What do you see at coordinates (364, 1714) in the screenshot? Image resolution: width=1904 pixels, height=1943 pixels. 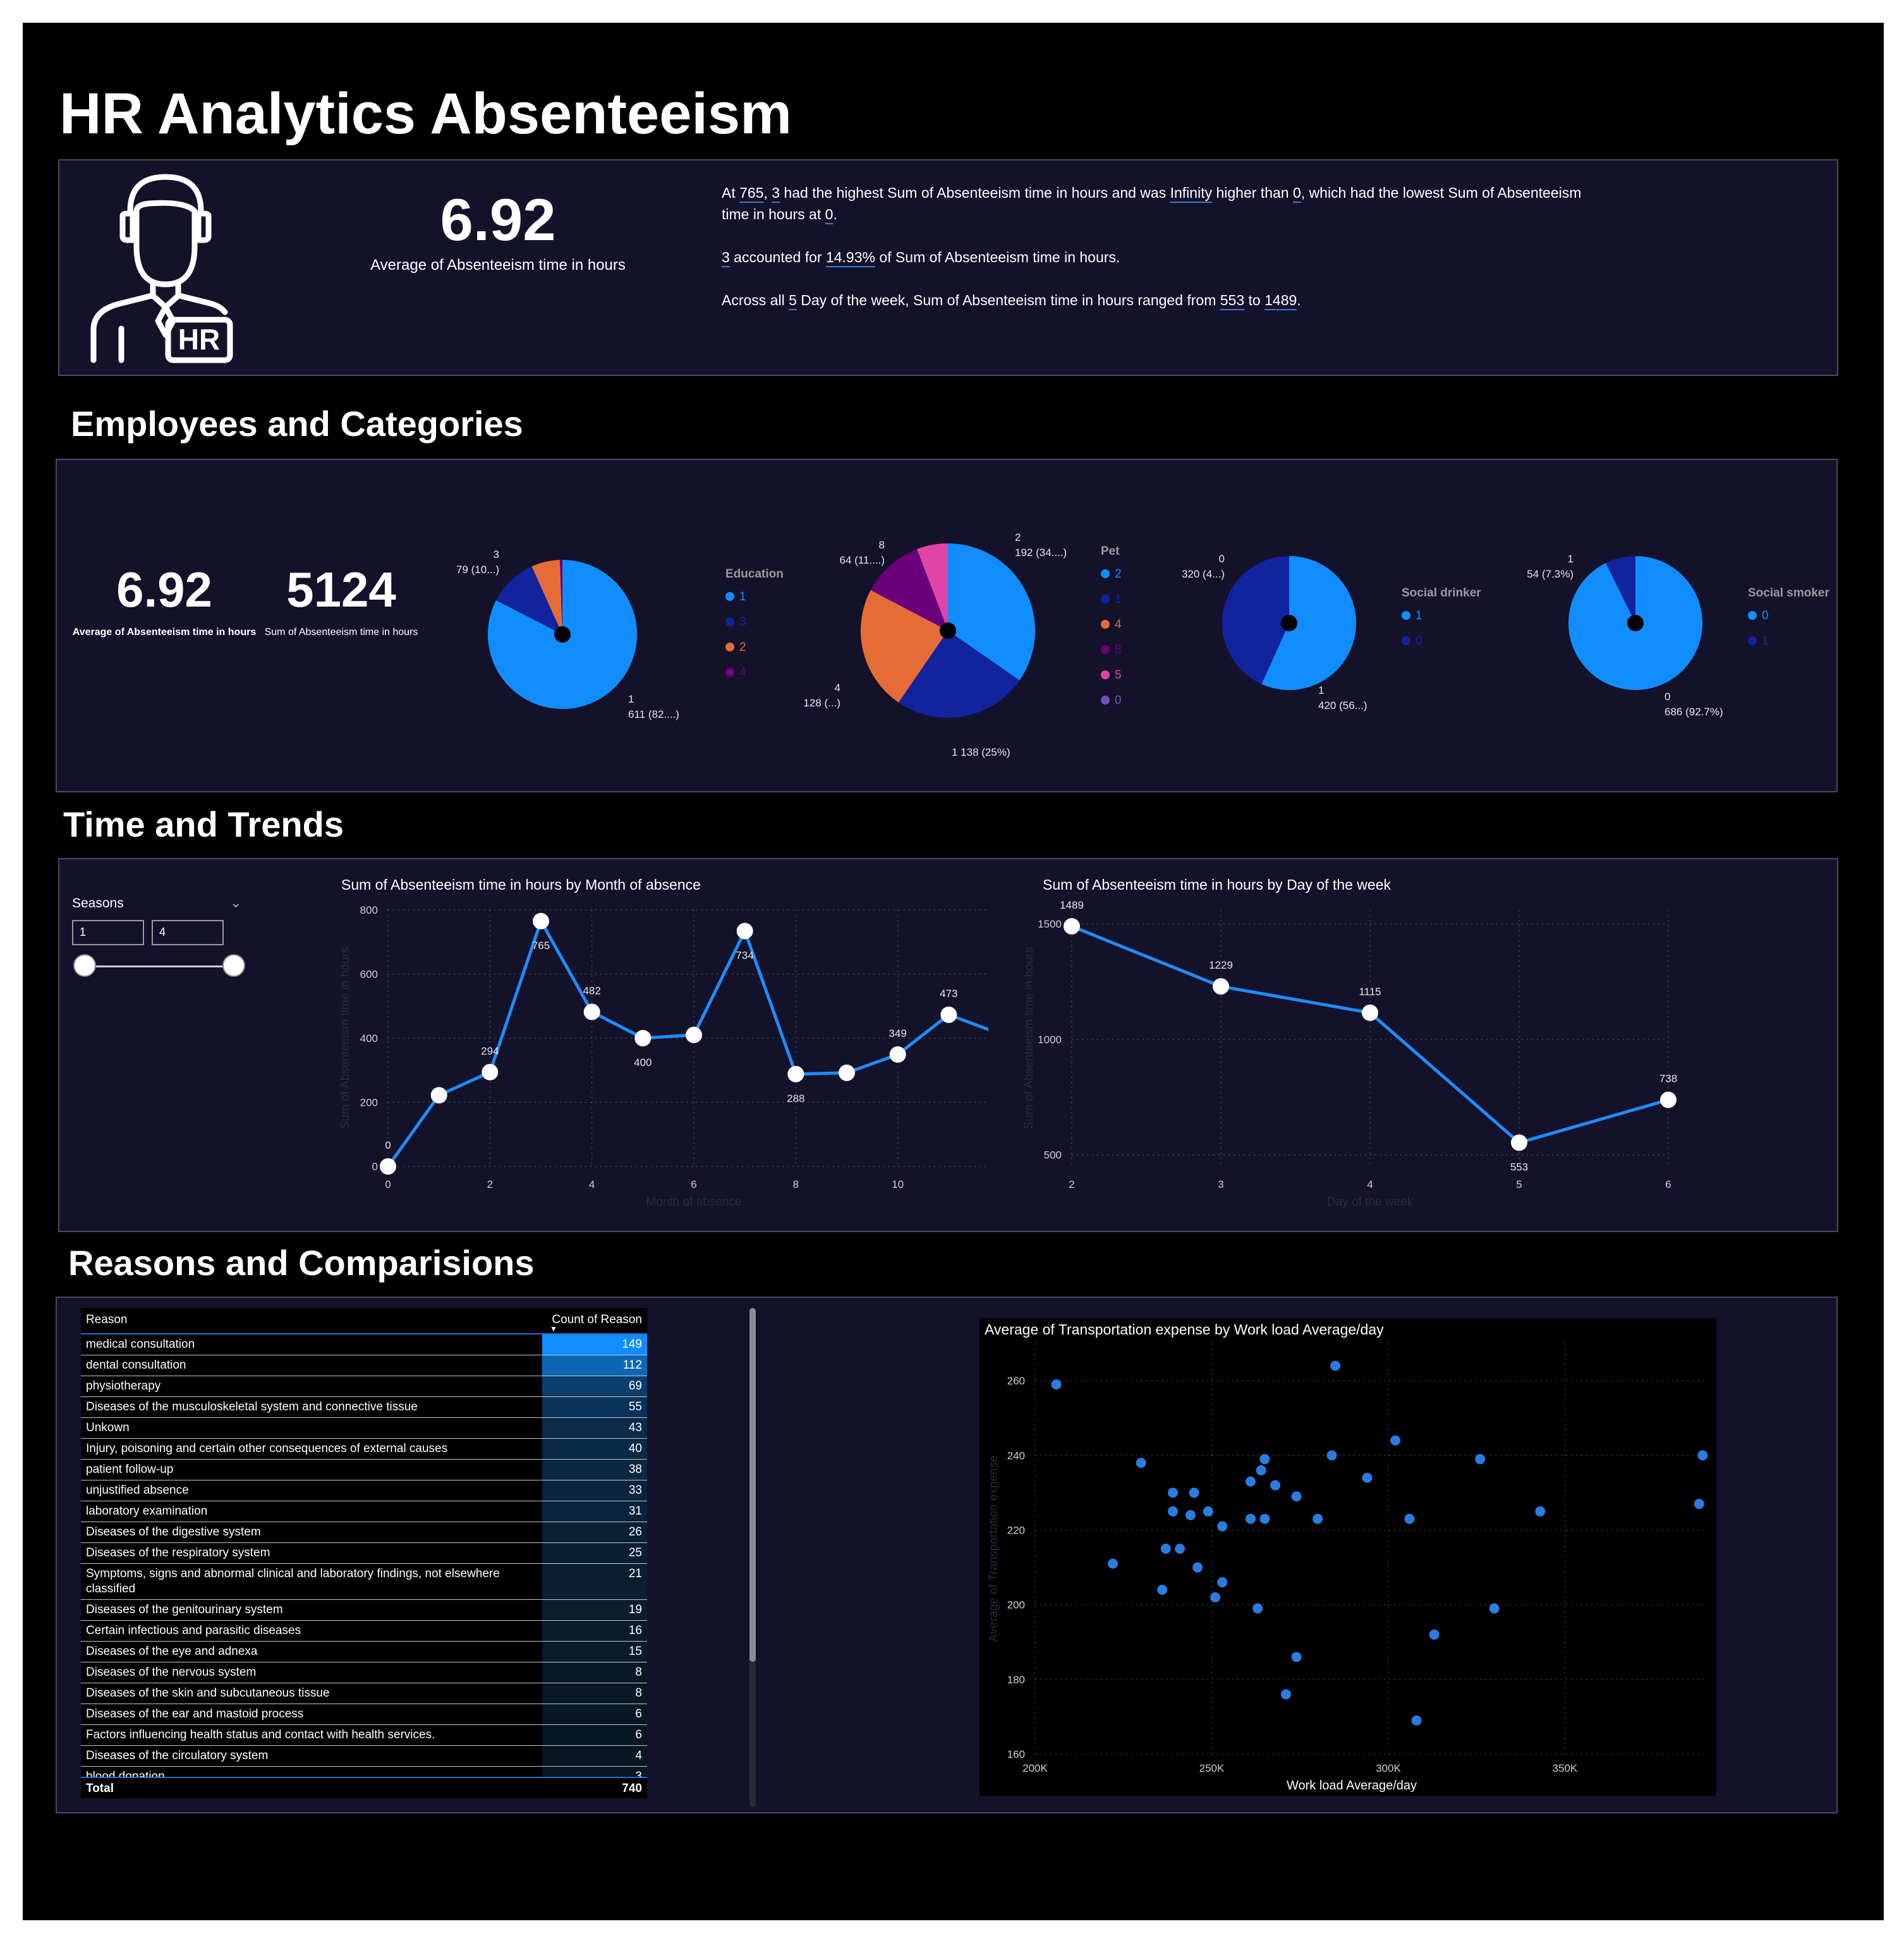 I see `table-row: Diseases of the ear and mastoid process 6` at bounding box center [364, 1714].